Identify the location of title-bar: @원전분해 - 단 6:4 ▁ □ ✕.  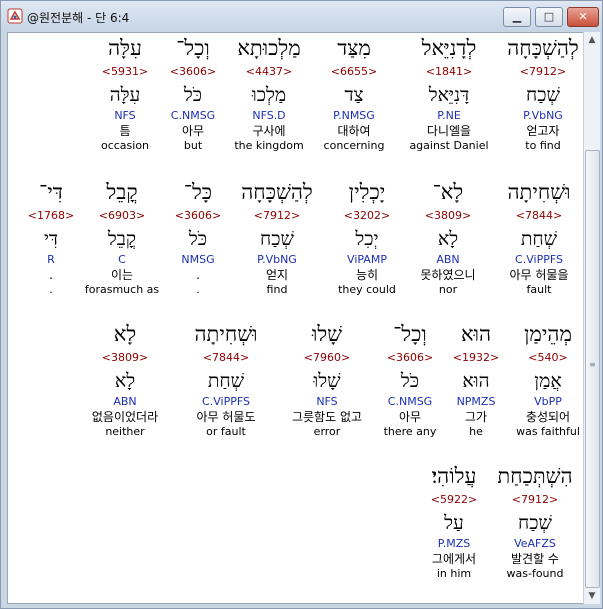
(301, 16).